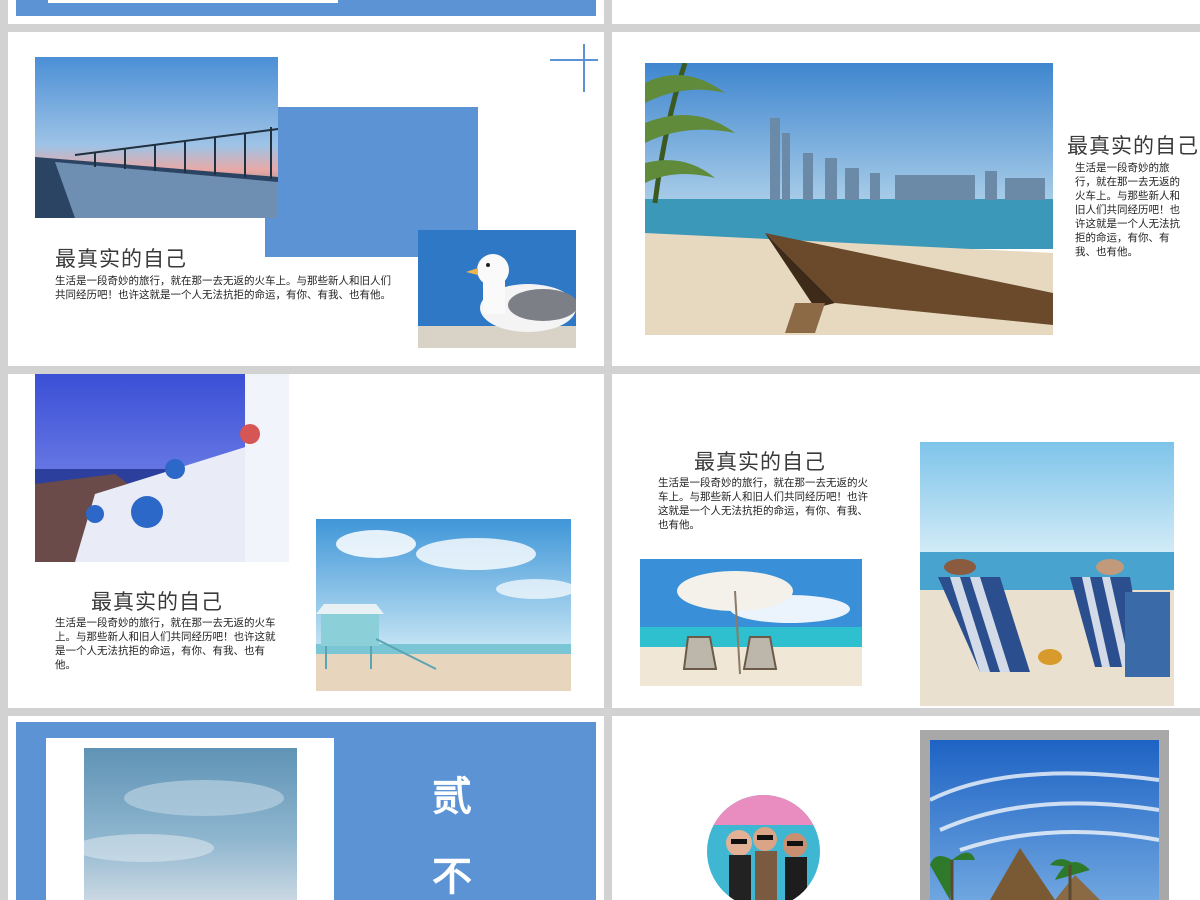 The width and height of the screenshot is (1200, 900). I want to click on white-frame, so click(193, 1).